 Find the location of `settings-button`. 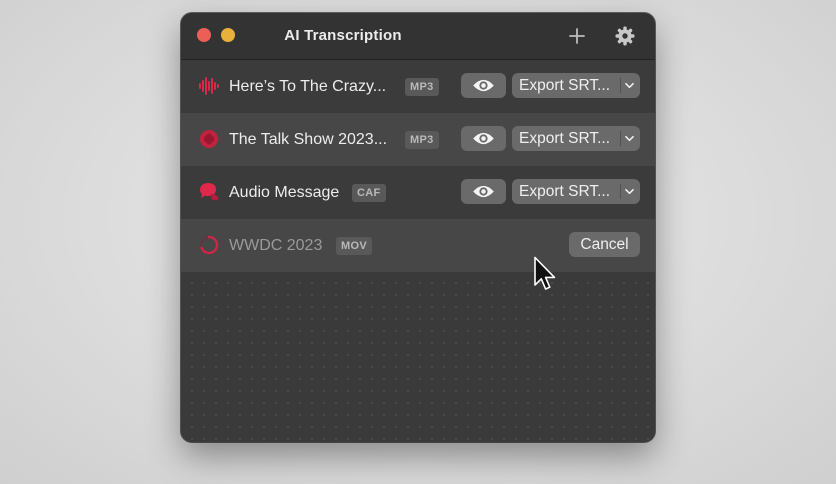

settings-button is located at coordinates (625, 36).